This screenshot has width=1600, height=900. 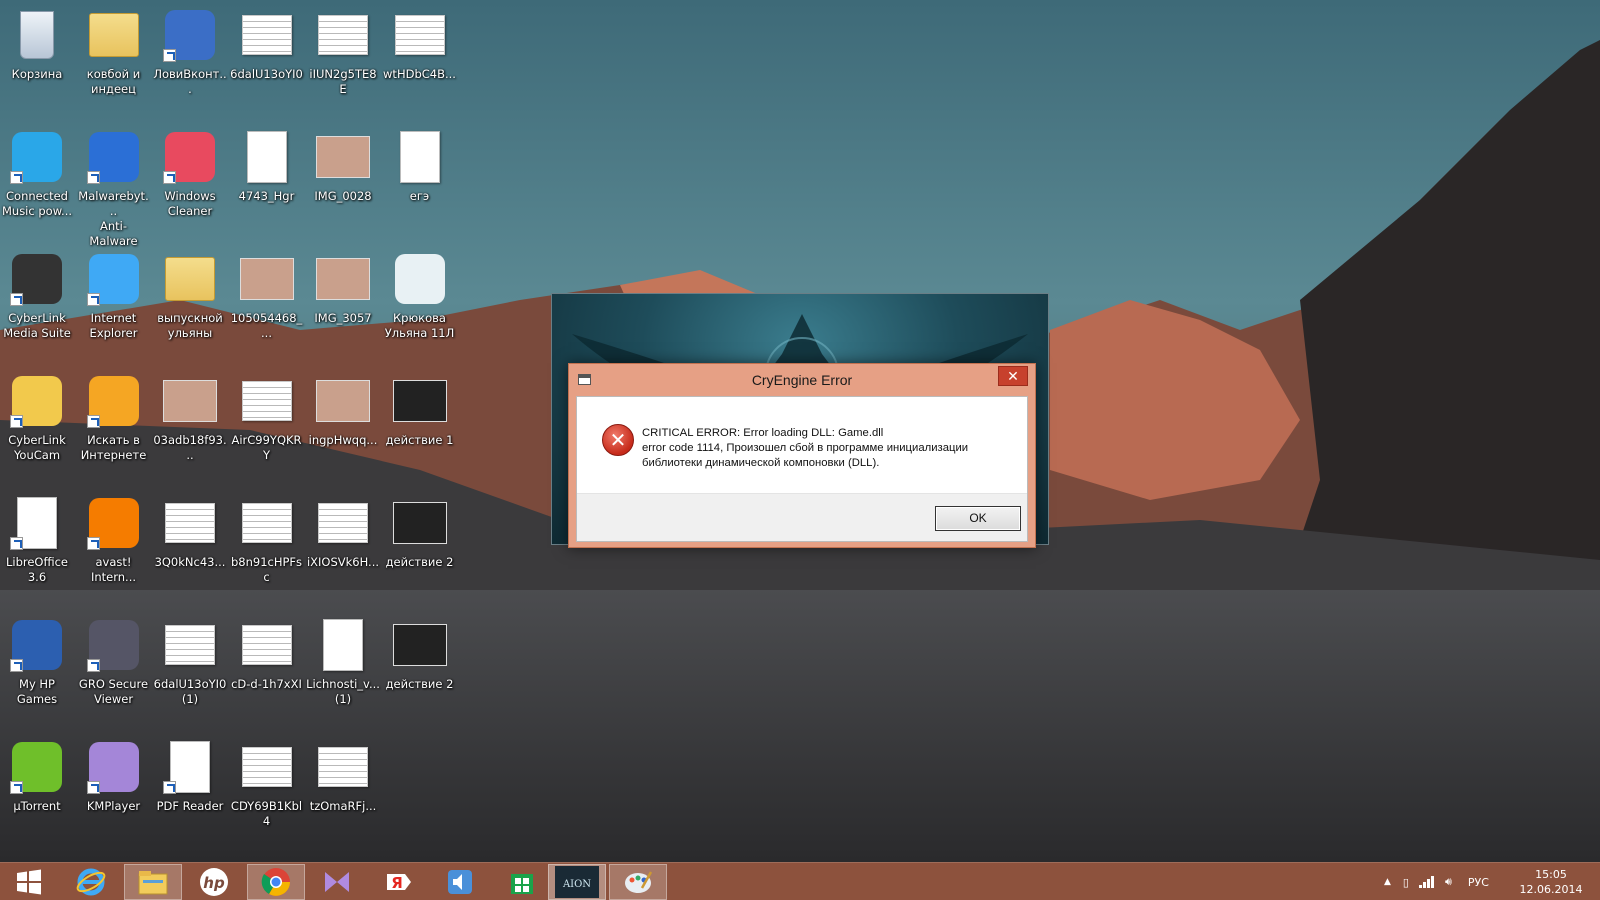 I want to click on desktop-icon-img3057: IMG_3057, so click(x=343, y=288).